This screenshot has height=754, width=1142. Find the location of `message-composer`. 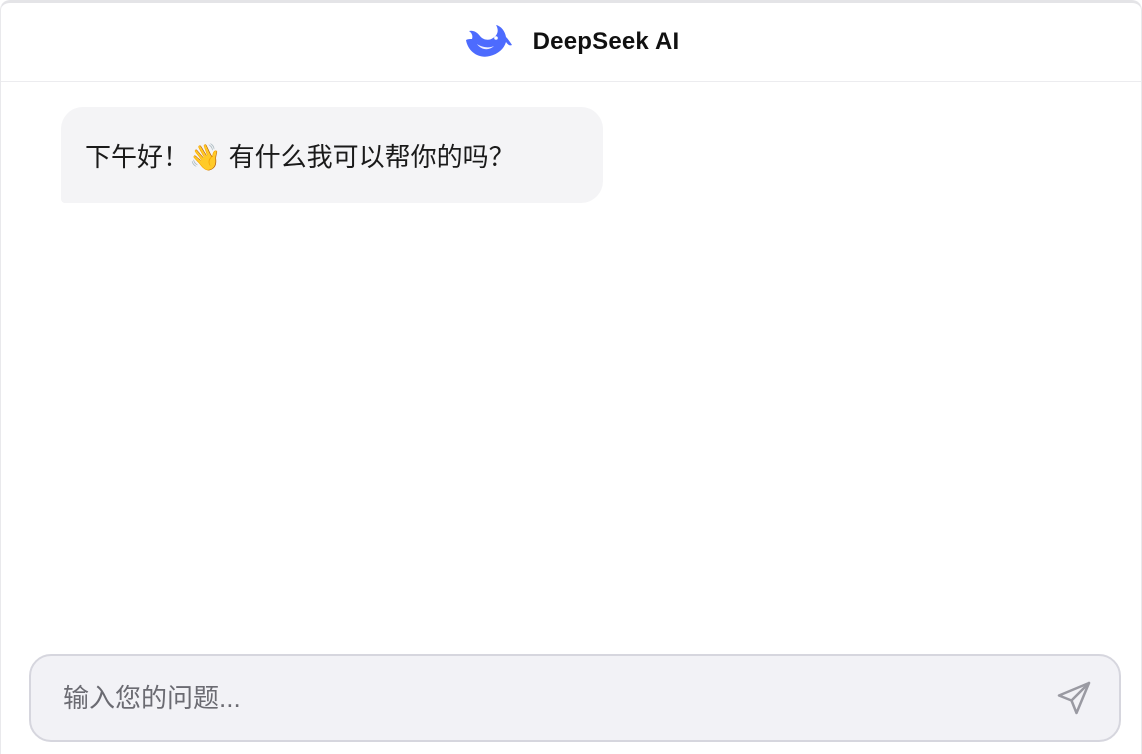

message-composer is located at coordinates (575, 698).